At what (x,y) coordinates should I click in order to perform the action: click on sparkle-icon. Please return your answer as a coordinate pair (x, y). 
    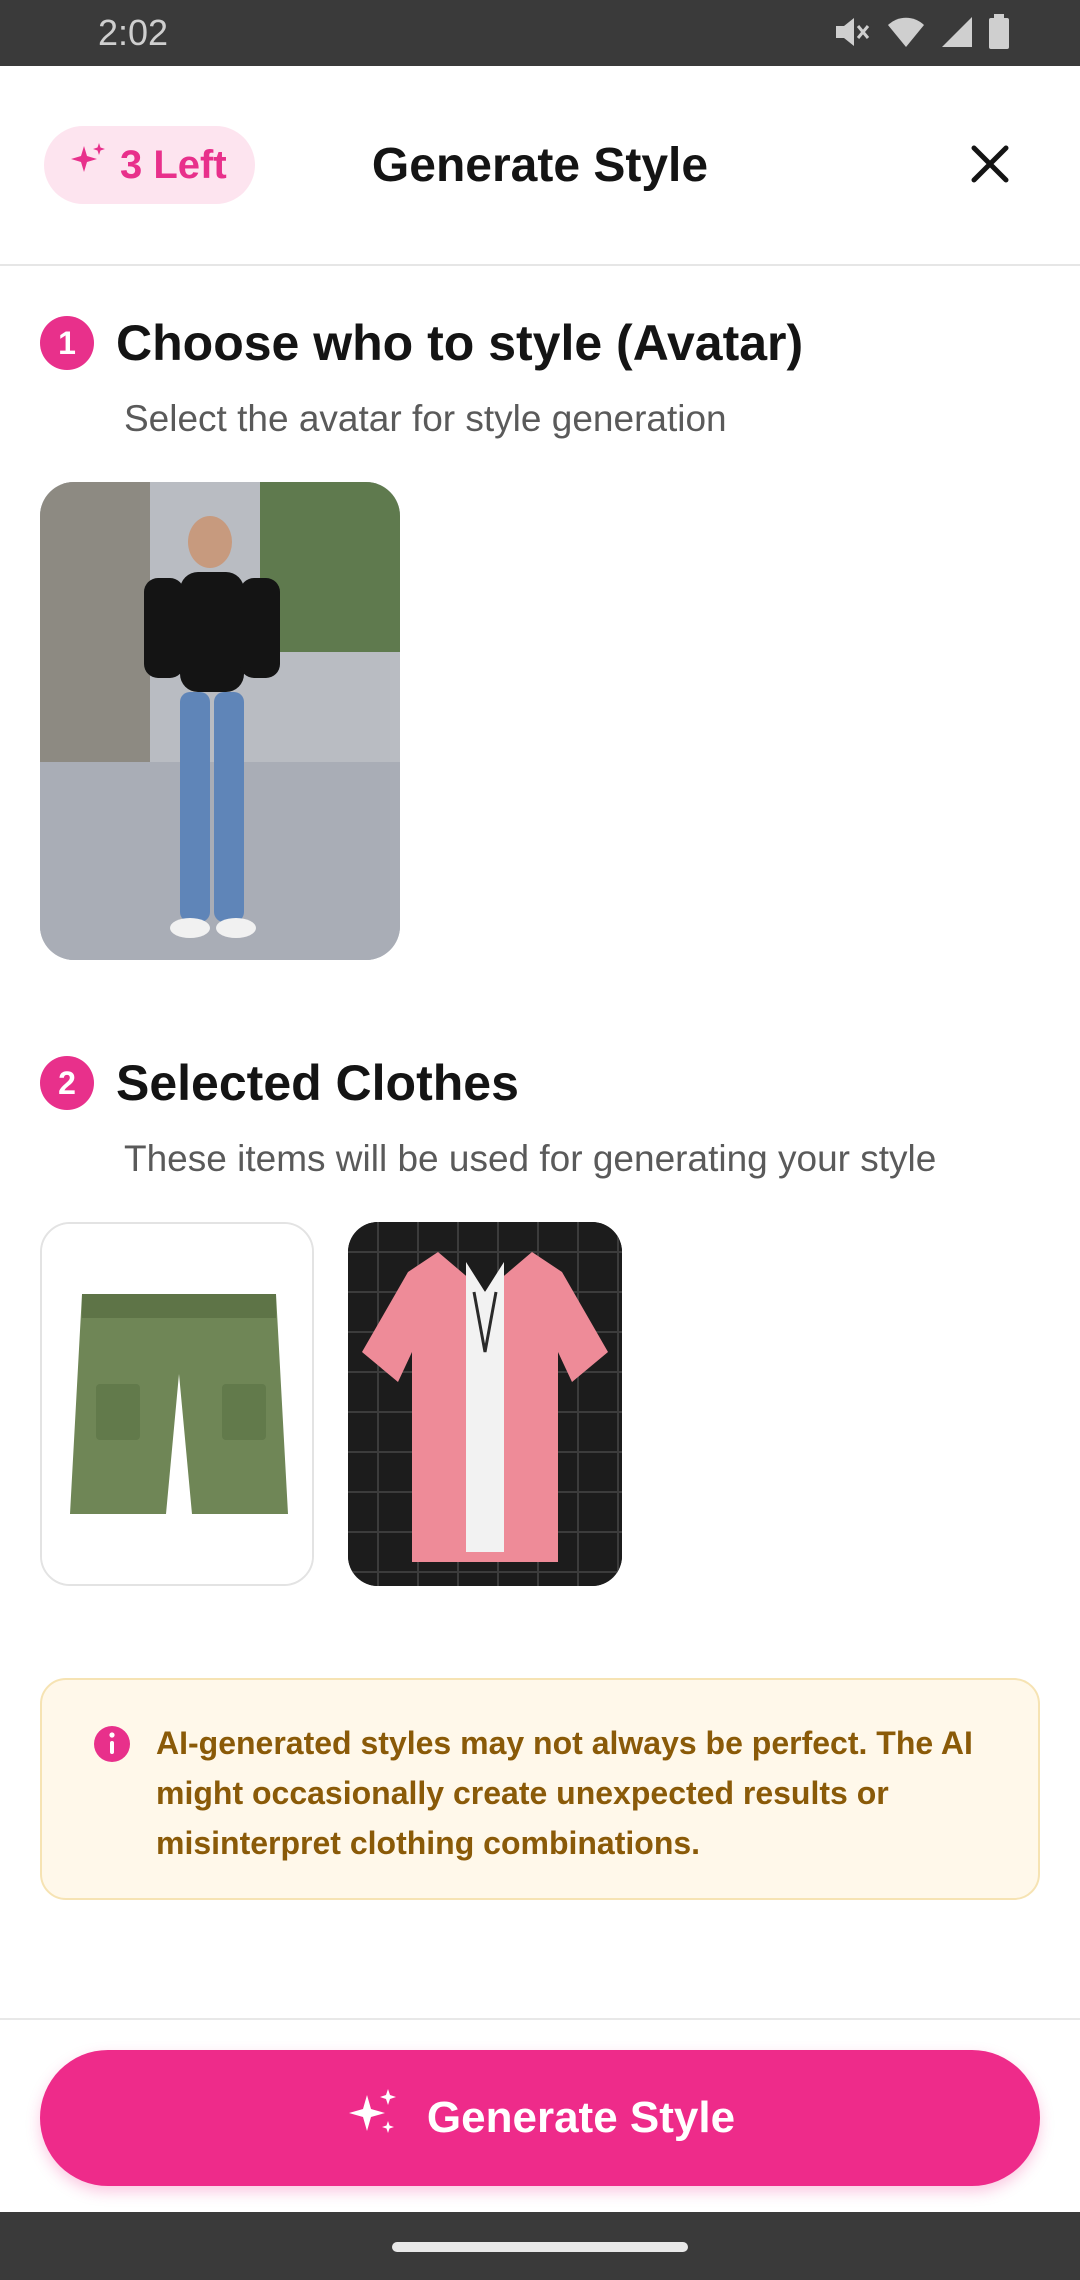
    Looking at the image, I should click on (373, 2118).